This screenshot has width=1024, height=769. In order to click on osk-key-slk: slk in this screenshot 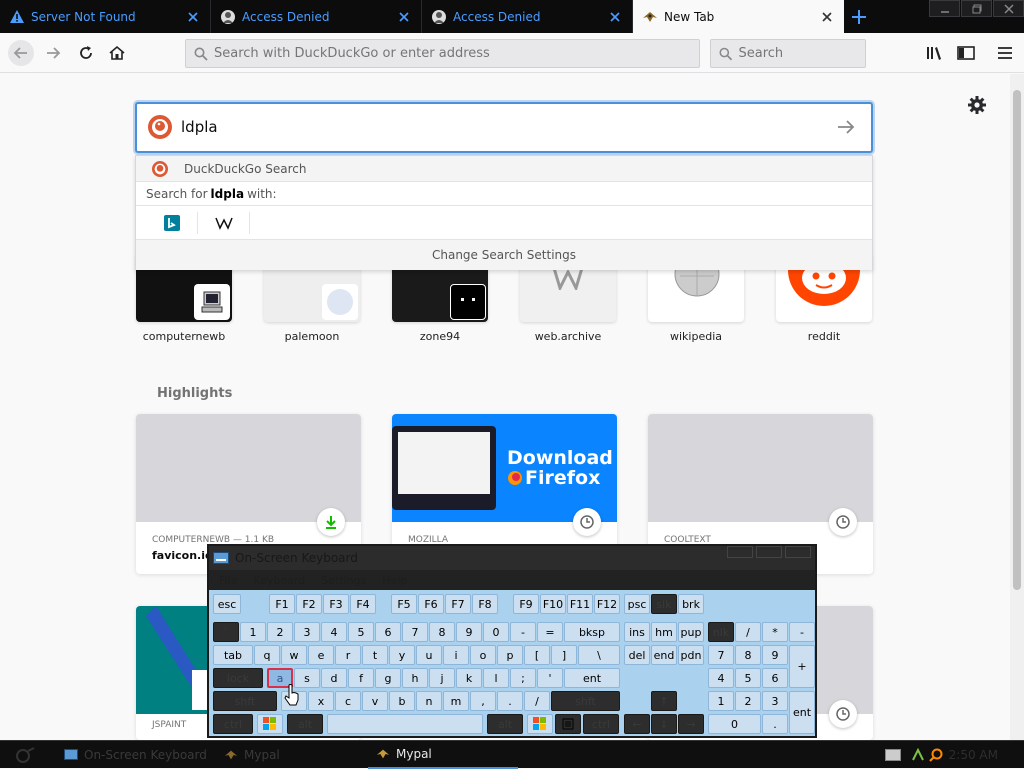, I will do `click(664, 604)`.